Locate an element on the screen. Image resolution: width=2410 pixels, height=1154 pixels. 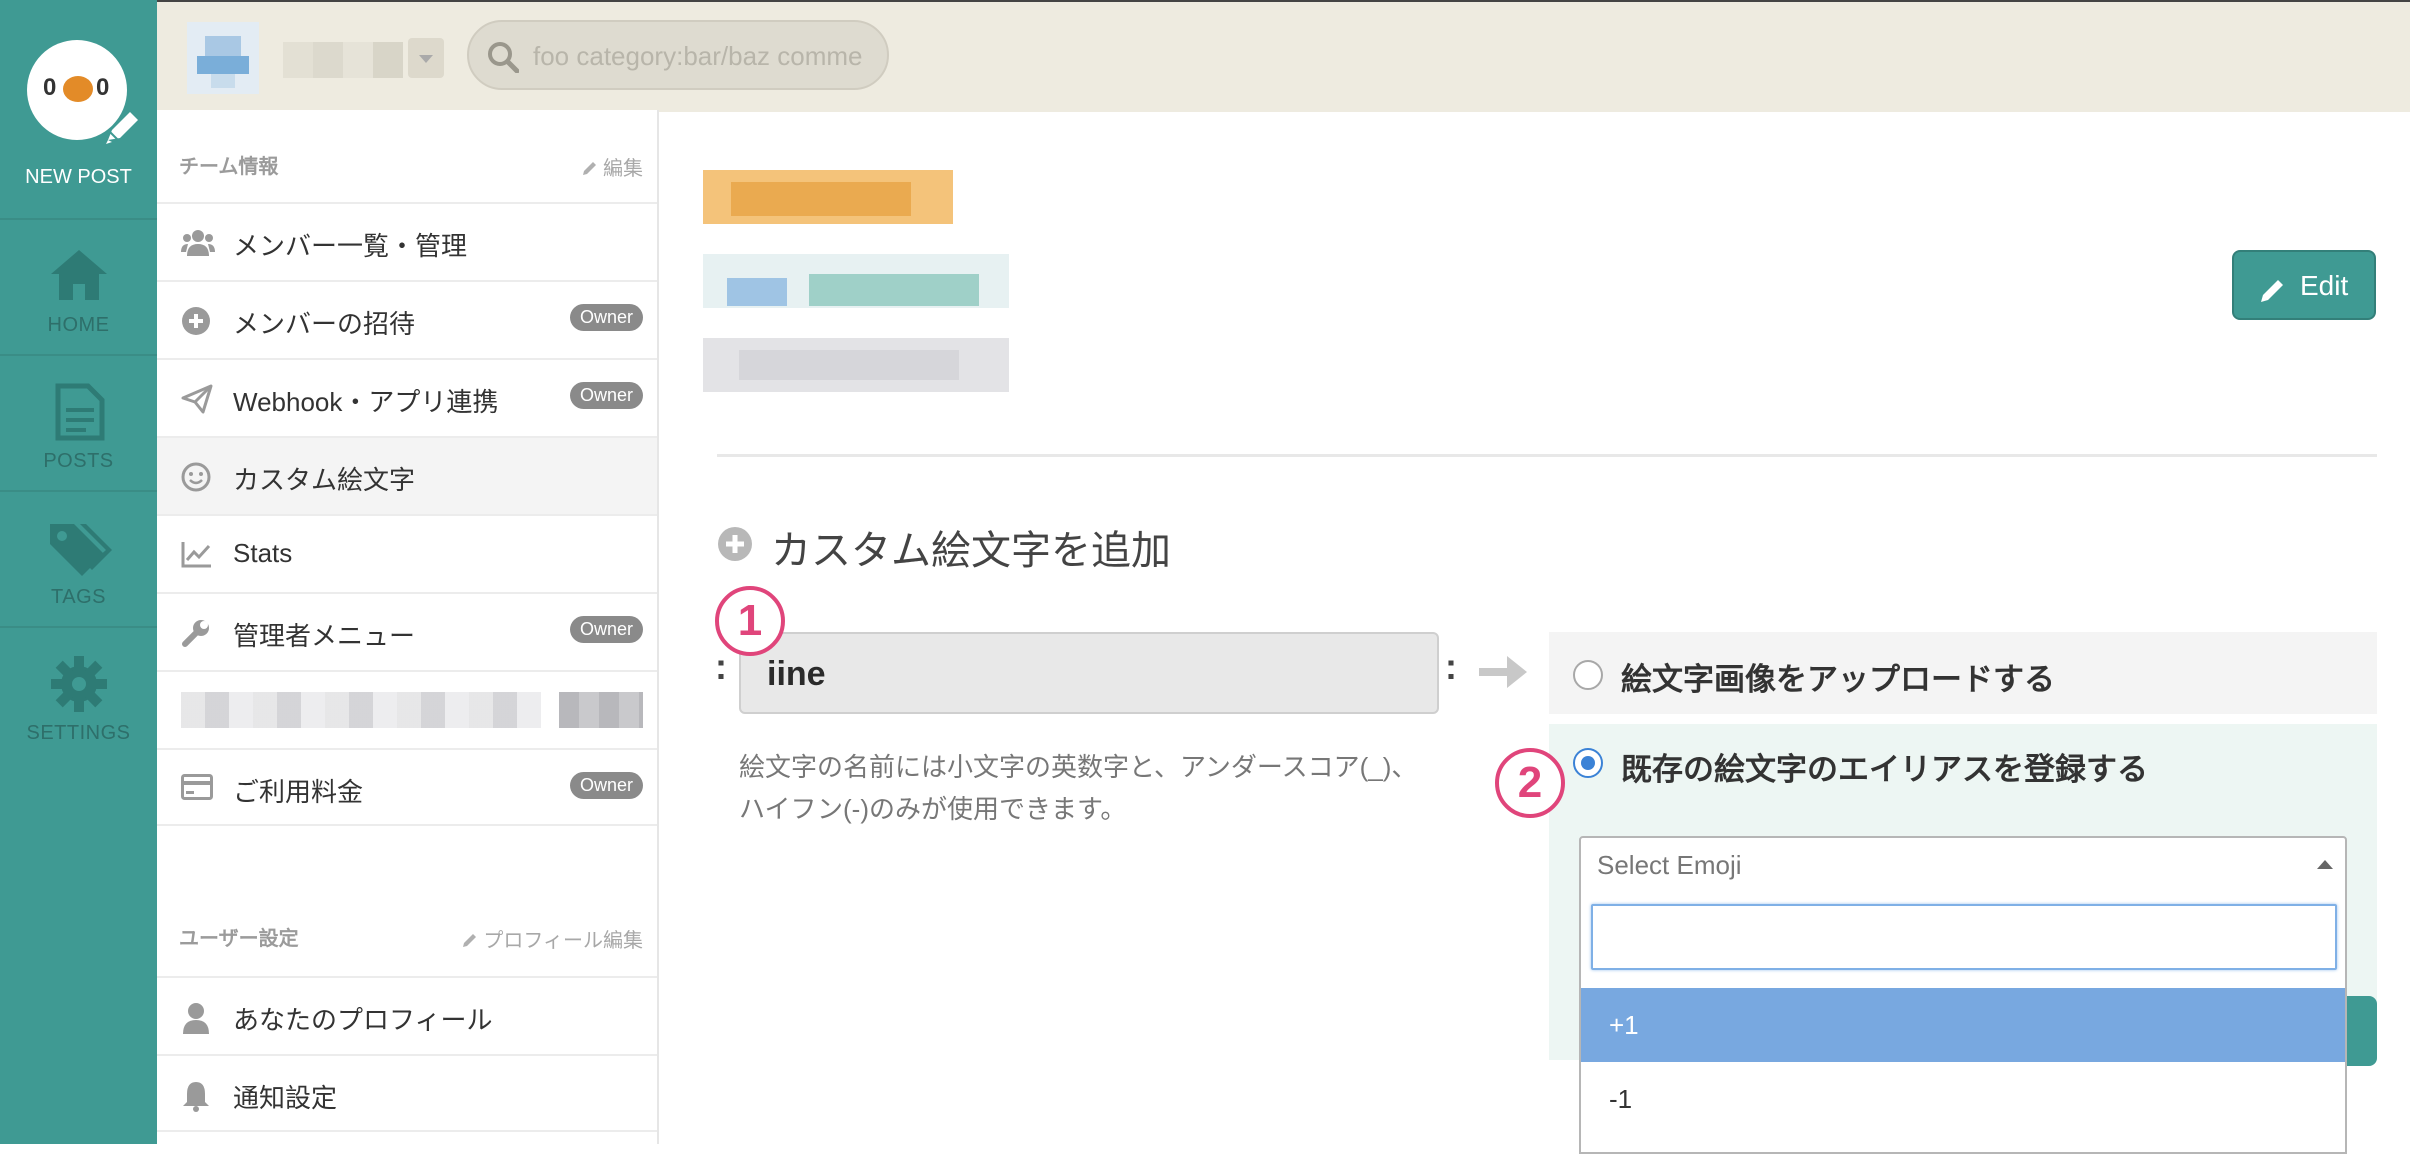
rail-posts: POSTS is located at coordinates (78, 422).